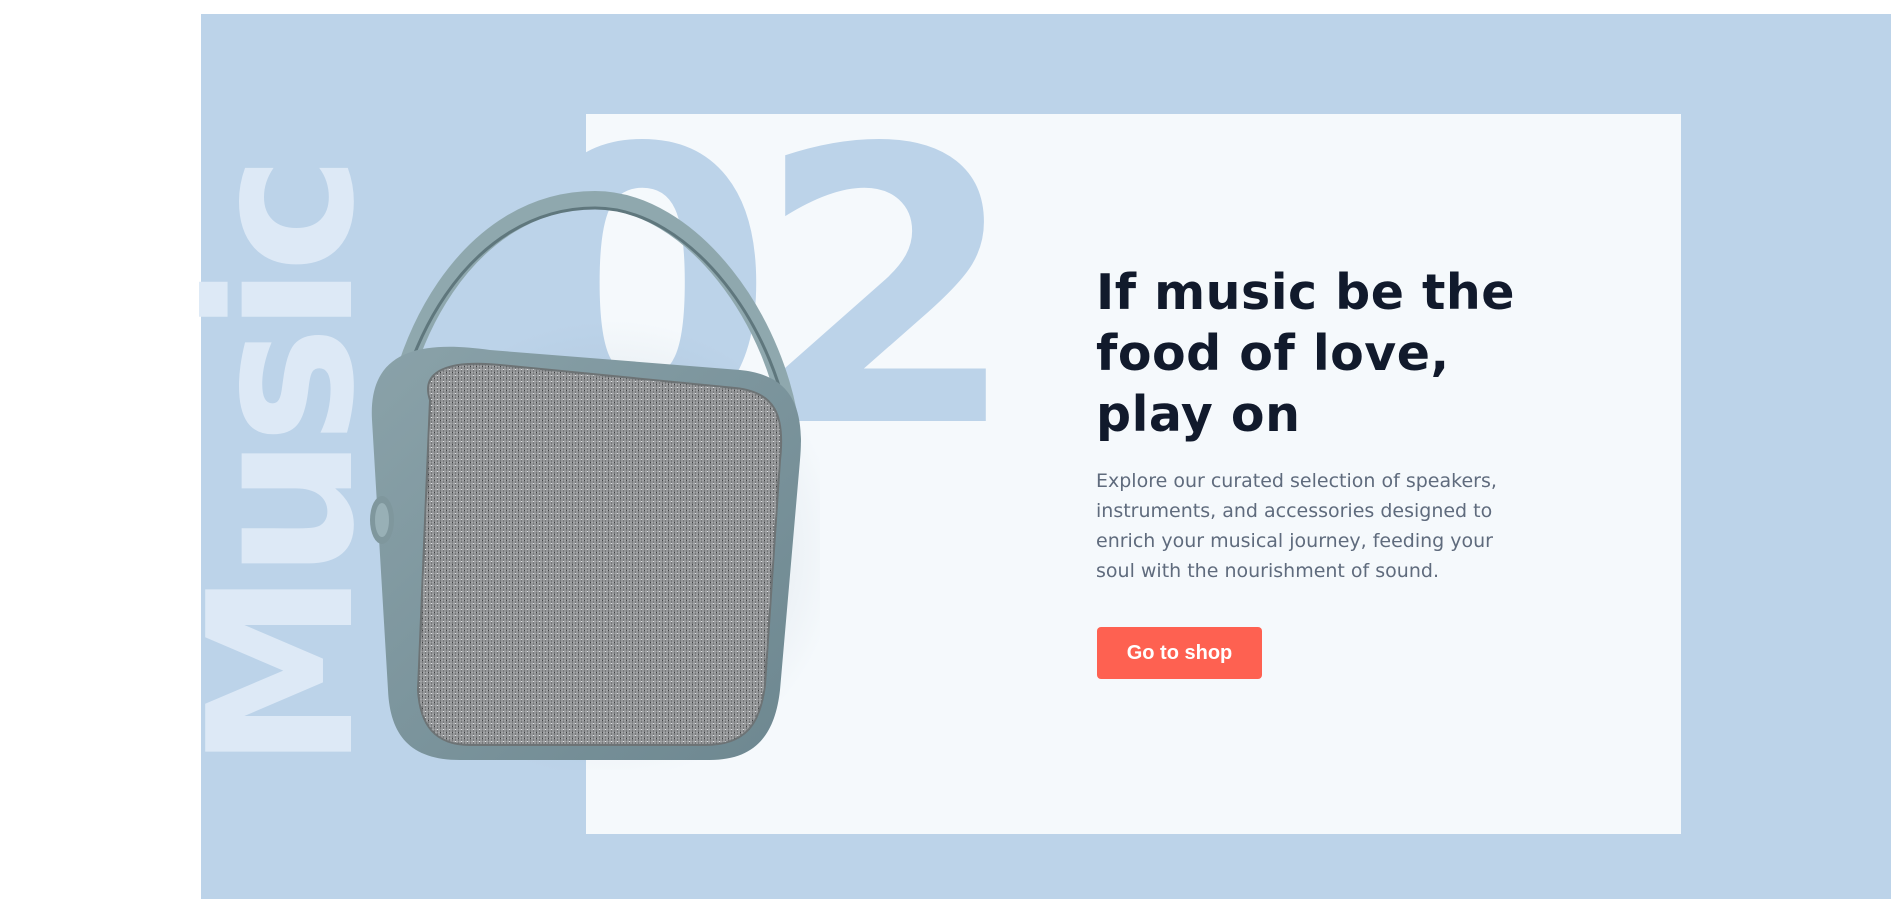 This screenshot has height=899, width=1891. I want to click on headline-line: food of love,, so click(1273, 353).